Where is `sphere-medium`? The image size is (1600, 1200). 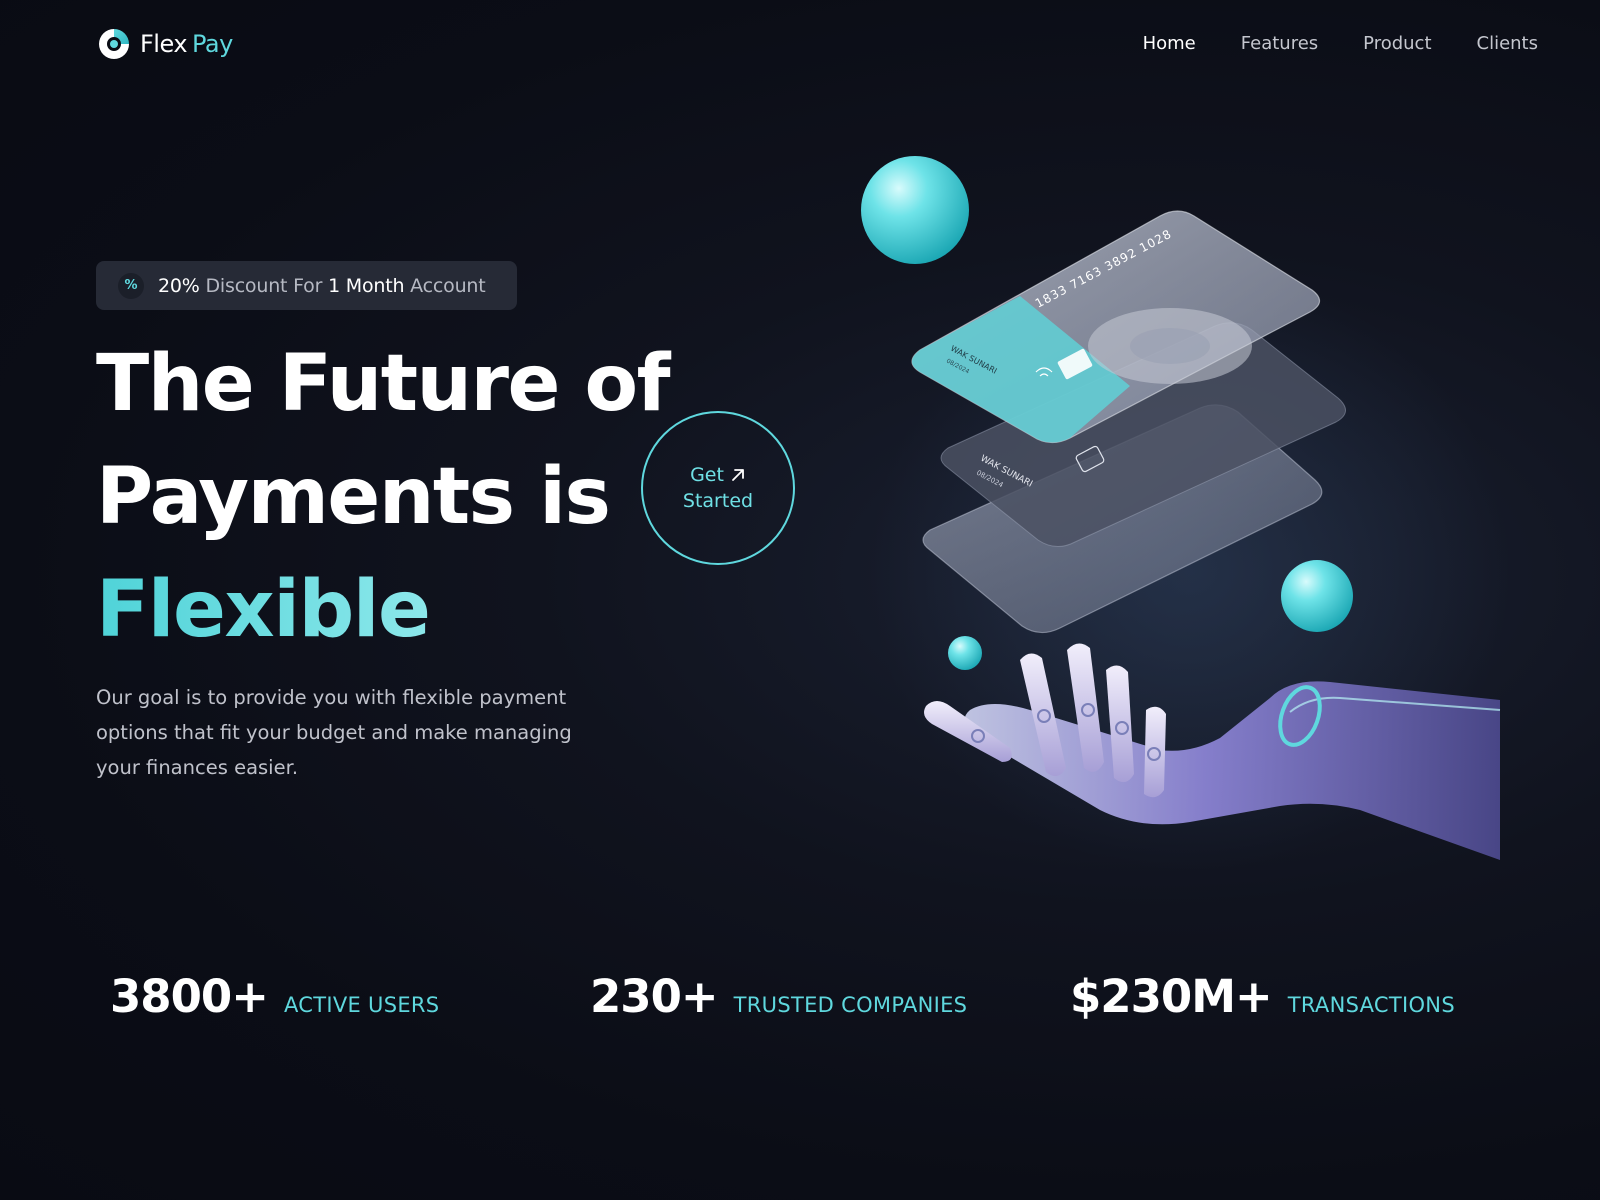 sphere-medium is located at coordinates (1317, 596).